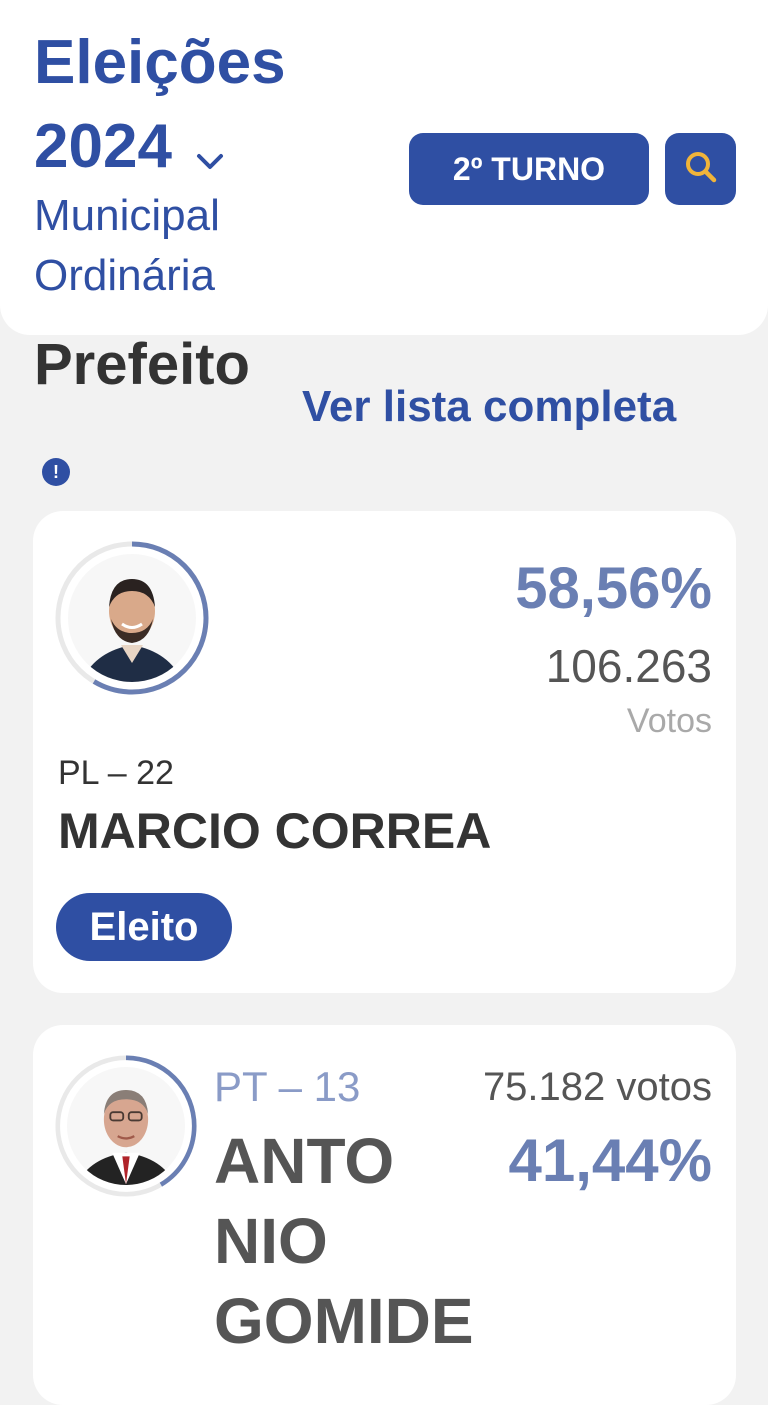 The height and width of the screenshot is (1405, 768). I want to click on candidate-name-line: GOMIDE, so click(344, 1321).